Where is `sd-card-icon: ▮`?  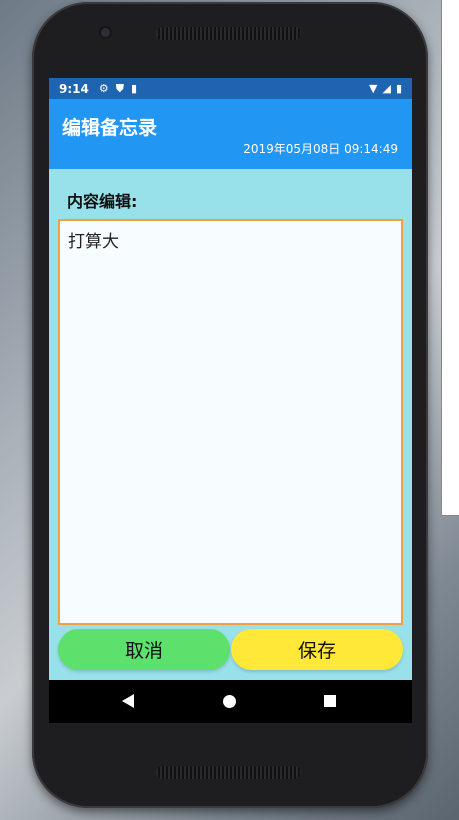 sd-card-icon: ▮ is located at coordinates (134, 88).